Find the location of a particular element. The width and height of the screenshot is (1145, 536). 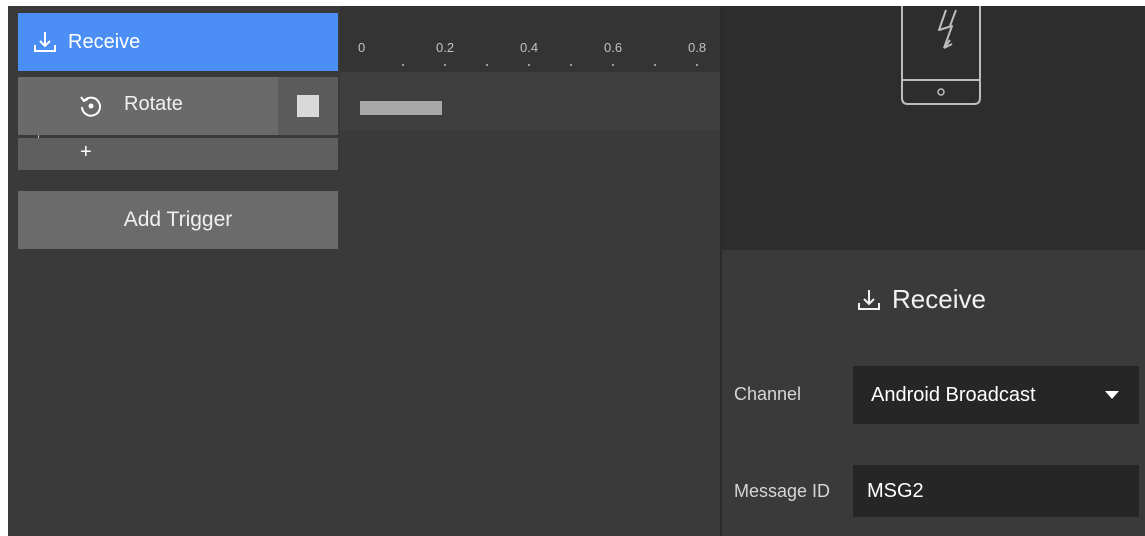

channel-value: Android Broadcast is located at coordinates (953, 394).